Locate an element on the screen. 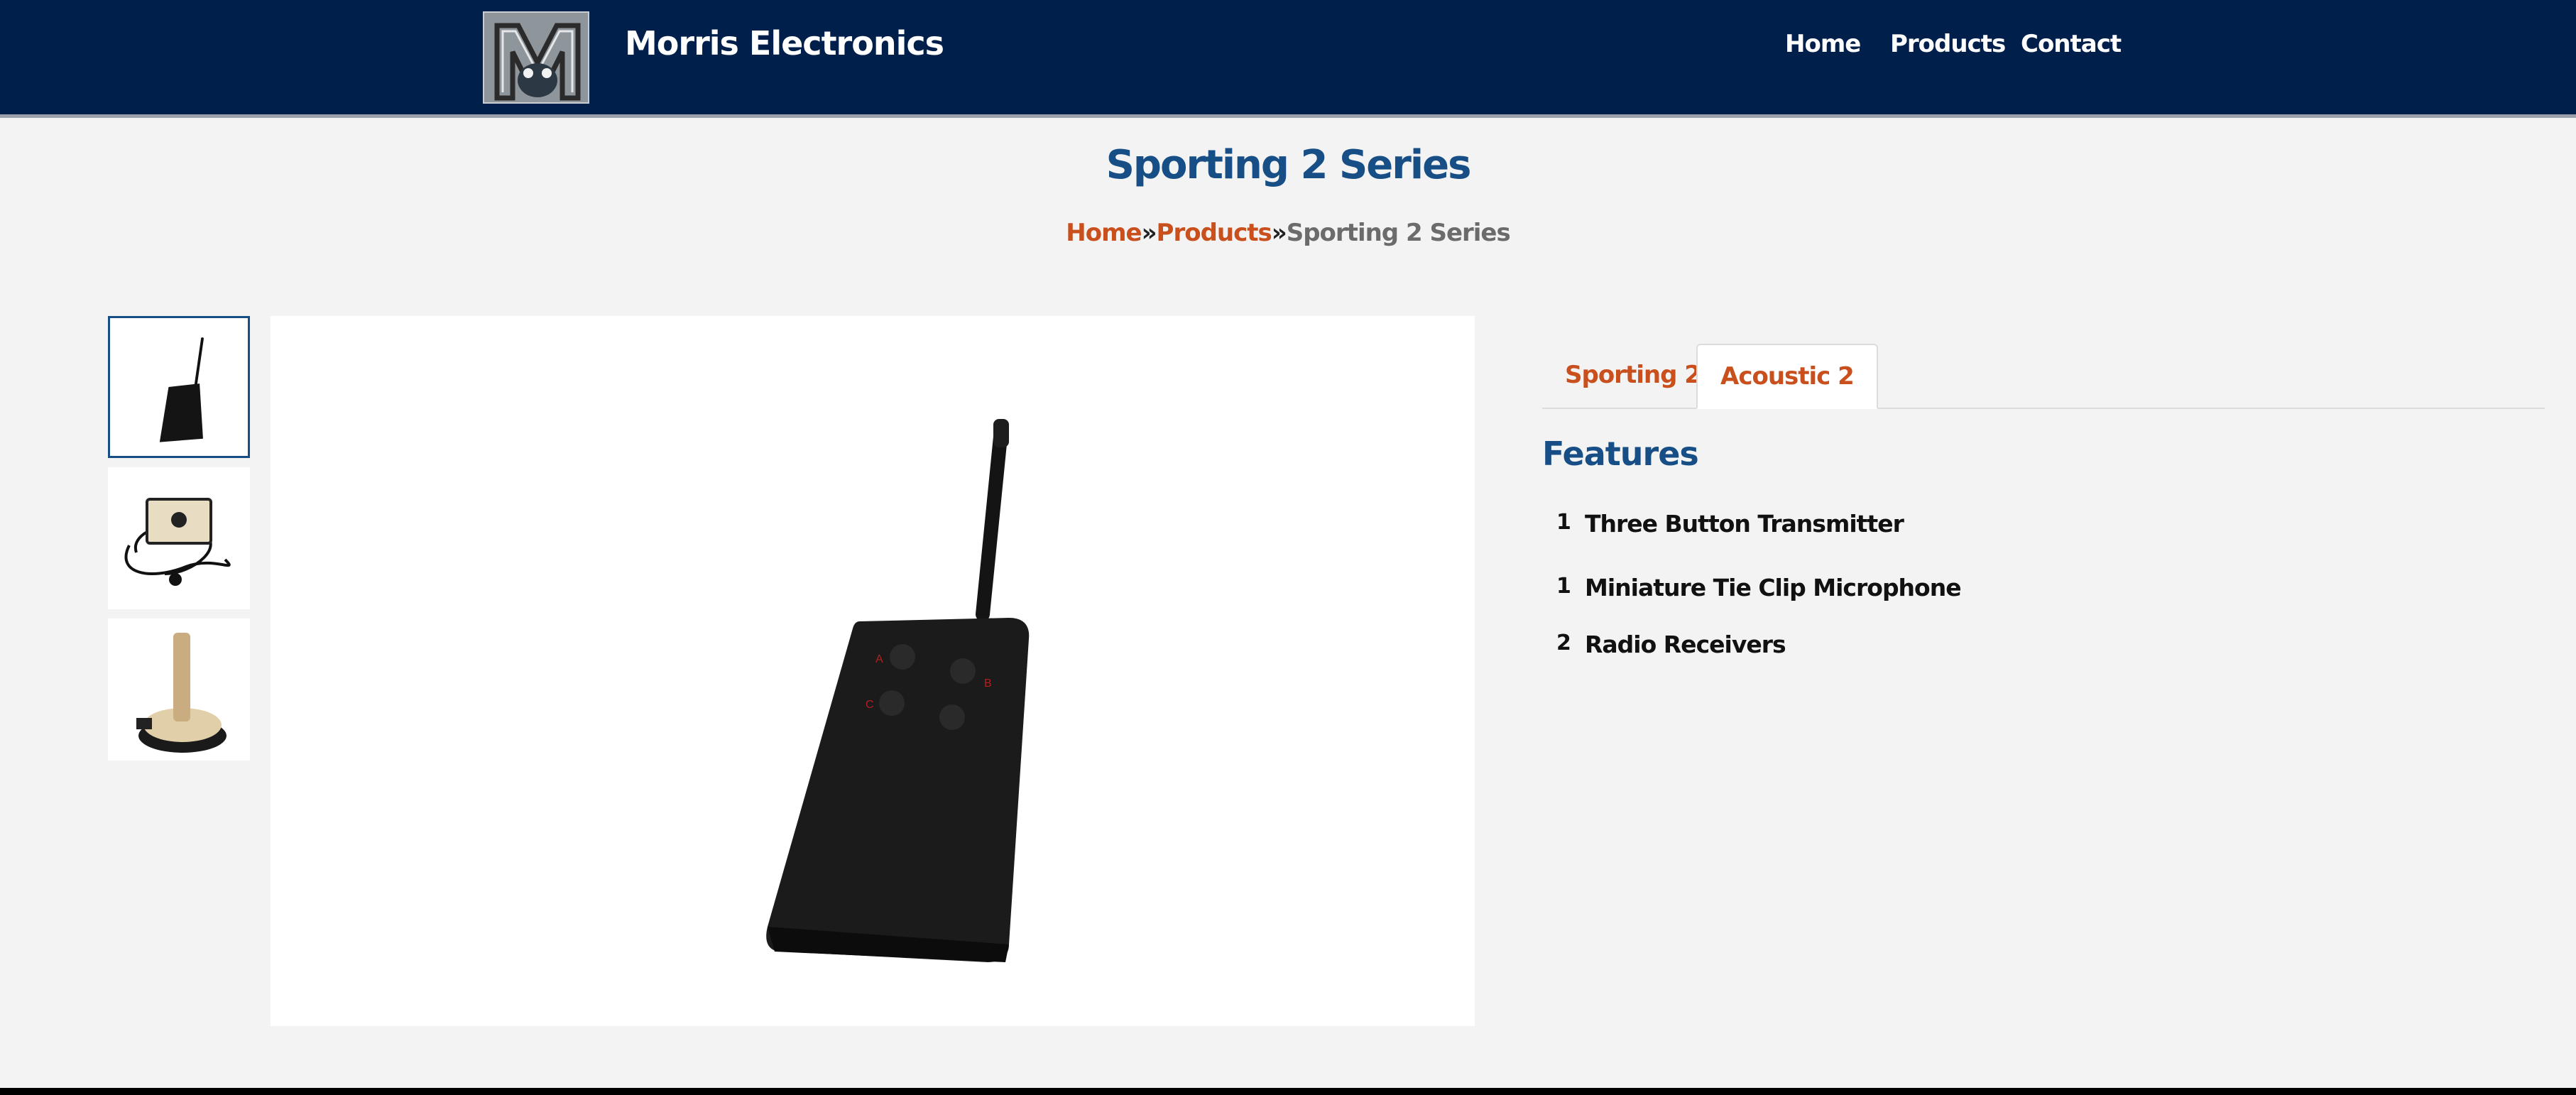  feature-label: Three Button Transmitter is located at coordinates (1744, 524).